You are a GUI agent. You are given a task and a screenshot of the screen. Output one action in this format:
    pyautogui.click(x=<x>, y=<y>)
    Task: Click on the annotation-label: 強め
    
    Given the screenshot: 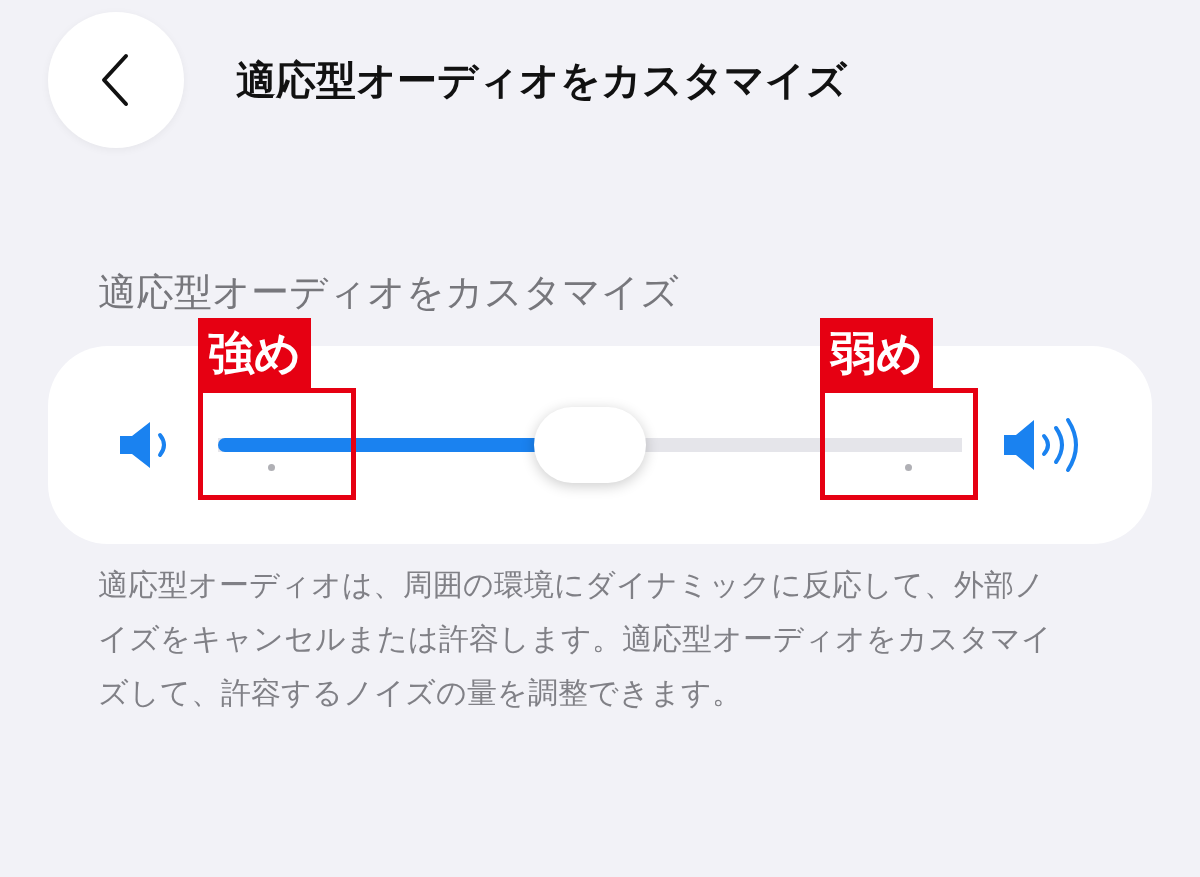 What is the action you would take?
    pyautogui.click(x=254, y=353)
    